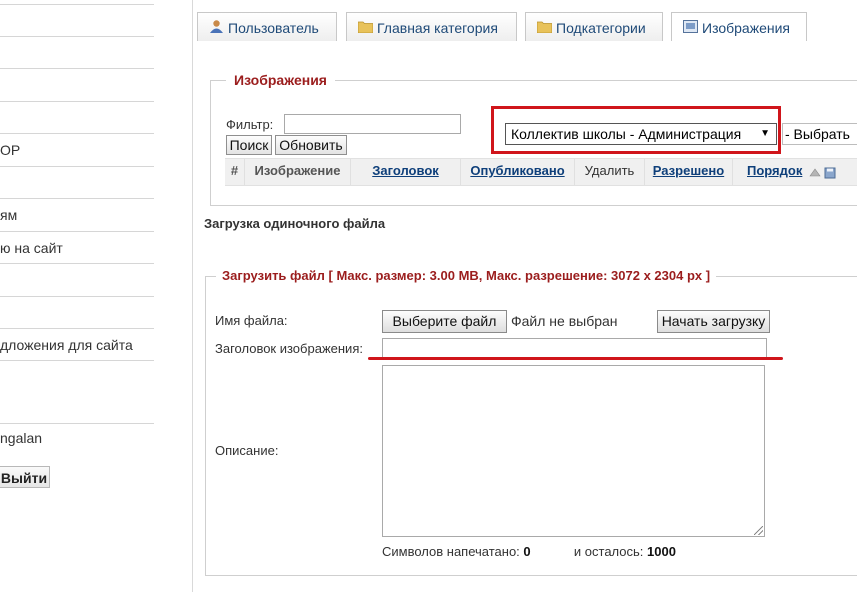 The height and width of the screenshot is (592, 857). I want to click on tab-label: Пользователь, so click(273, 28).